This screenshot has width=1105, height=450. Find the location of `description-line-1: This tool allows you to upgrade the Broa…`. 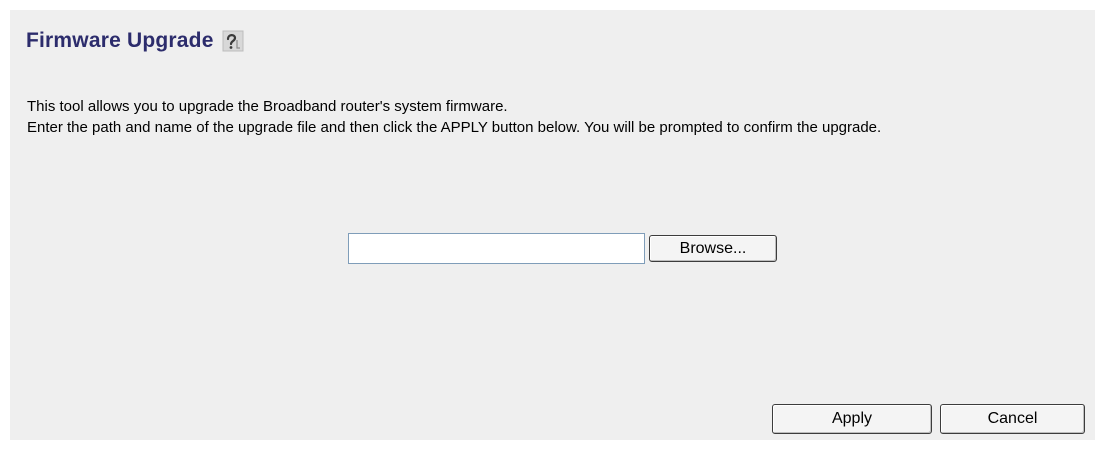

description-line-1: This tool allows you to upgrade the Broa… is located at coordinates (267, 106).